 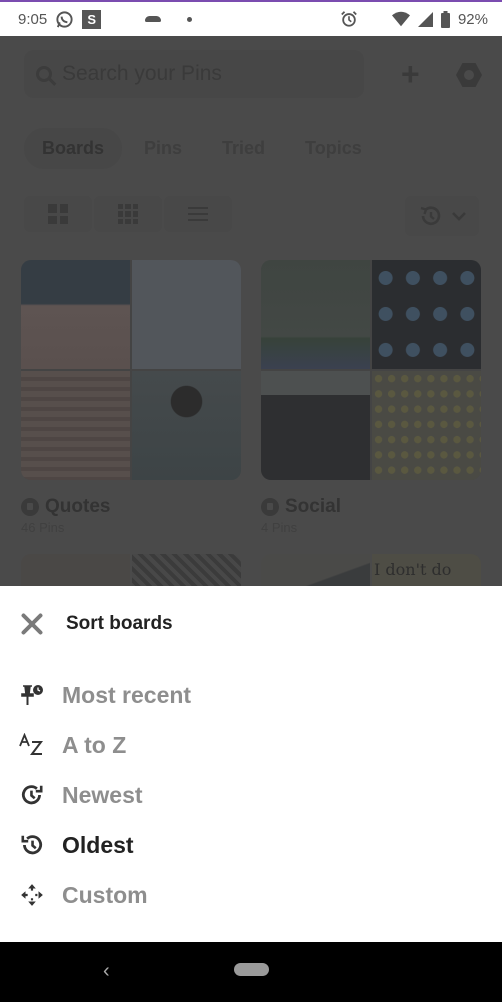 What do you see at coordinates (94, 744) in the screenshot?
I see `sort-option-label: A to Z` at bounding box center [94, 744].